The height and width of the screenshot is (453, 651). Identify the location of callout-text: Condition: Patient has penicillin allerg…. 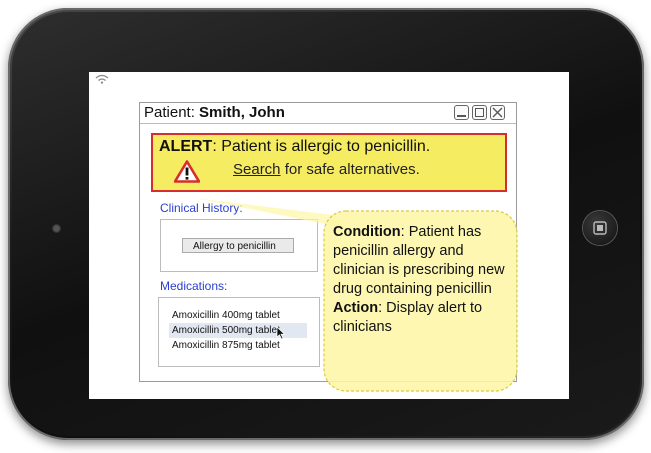
(421, 280).